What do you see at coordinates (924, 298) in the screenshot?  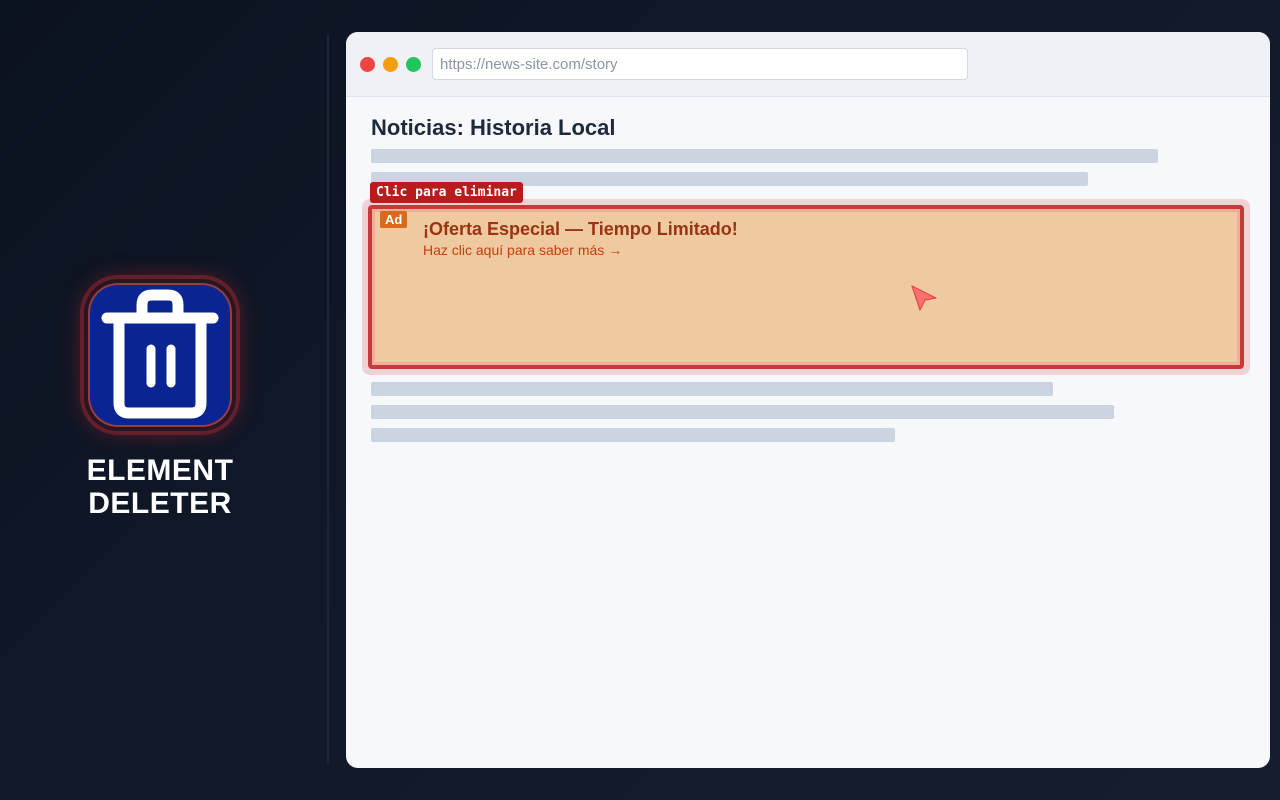 I see `cursor-icon` at bounding box center [924, 298].